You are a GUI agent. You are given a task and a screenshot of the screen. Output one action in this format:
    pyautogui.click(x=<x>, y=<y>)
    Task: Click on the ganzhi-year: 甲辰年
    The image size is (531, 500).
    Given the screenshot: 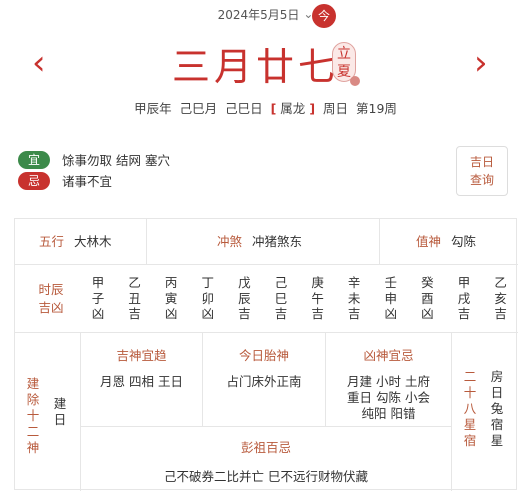 What is the action you would take?
    pyautogui.click(x=153, y=108)
    